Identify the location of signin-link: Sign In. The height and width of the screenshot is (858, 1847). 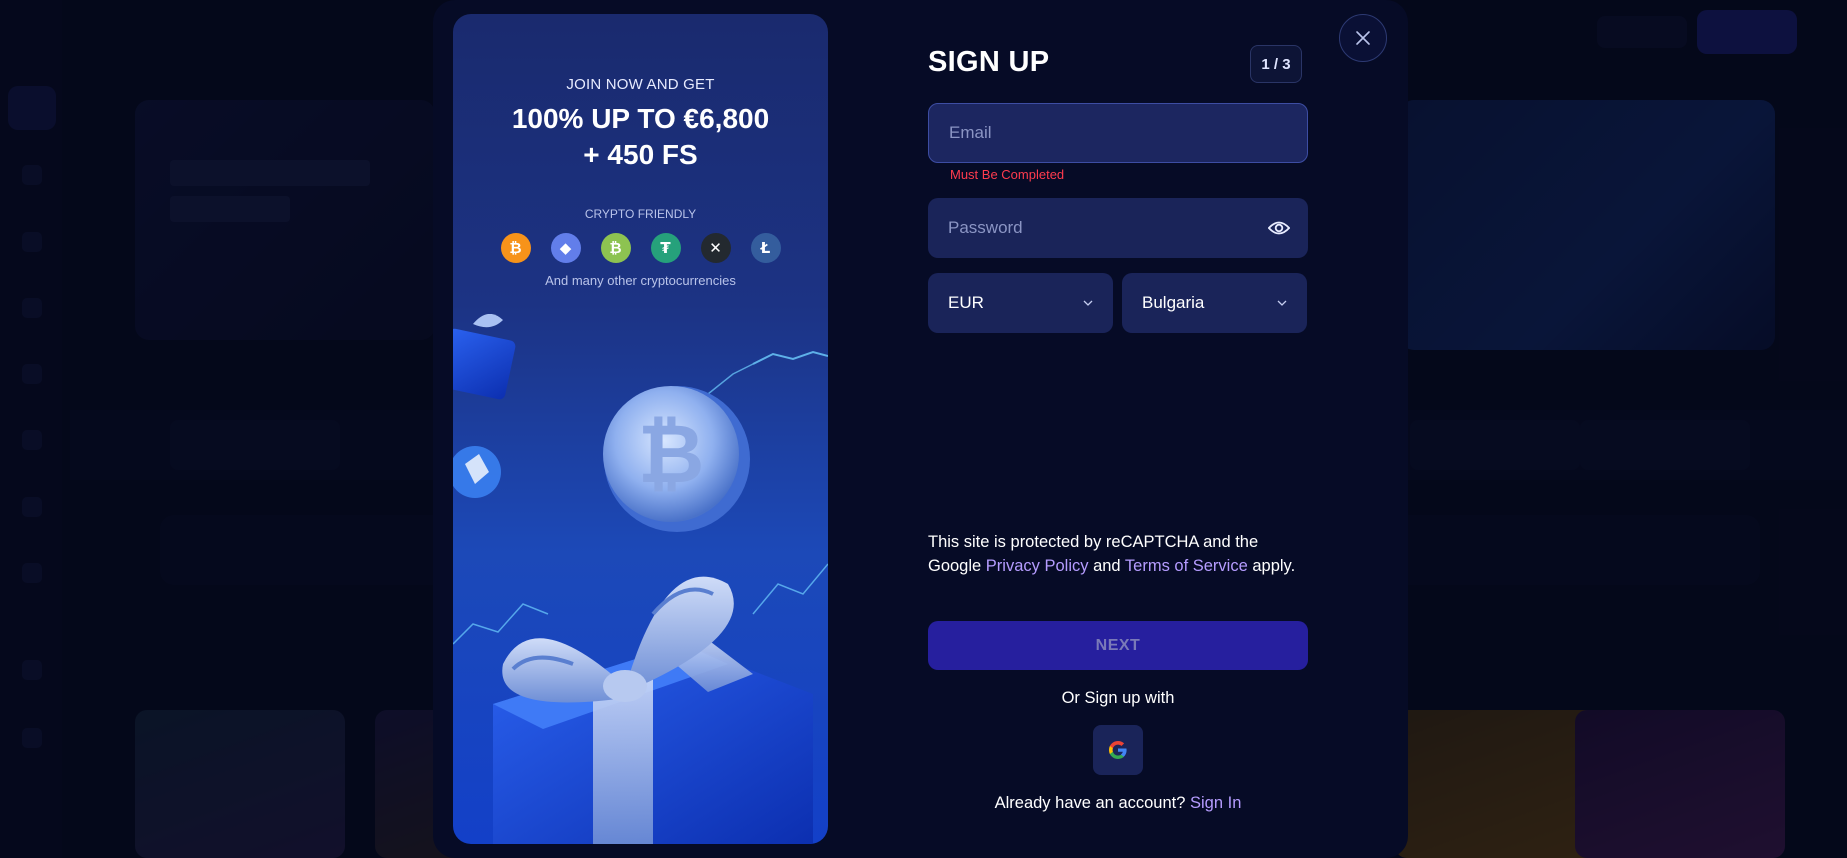
(1215, 803).